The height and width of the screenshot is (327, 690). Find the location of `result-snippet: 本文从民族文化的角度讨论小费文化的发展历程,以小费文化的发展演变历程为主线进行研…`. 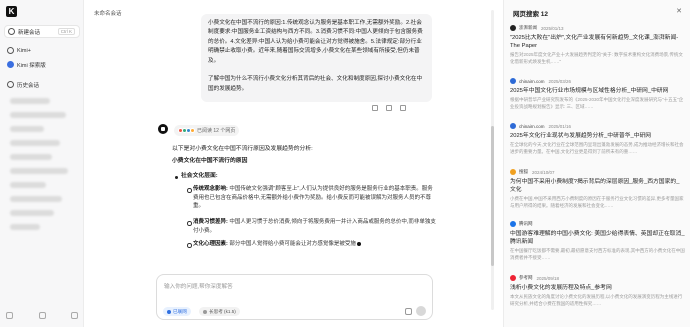

result-snippet: 本文从民族文化的角度讨论小费文化的发展历程,以小费文化的发展演变历程为主线进行研… is located at coordinates (596, 300).